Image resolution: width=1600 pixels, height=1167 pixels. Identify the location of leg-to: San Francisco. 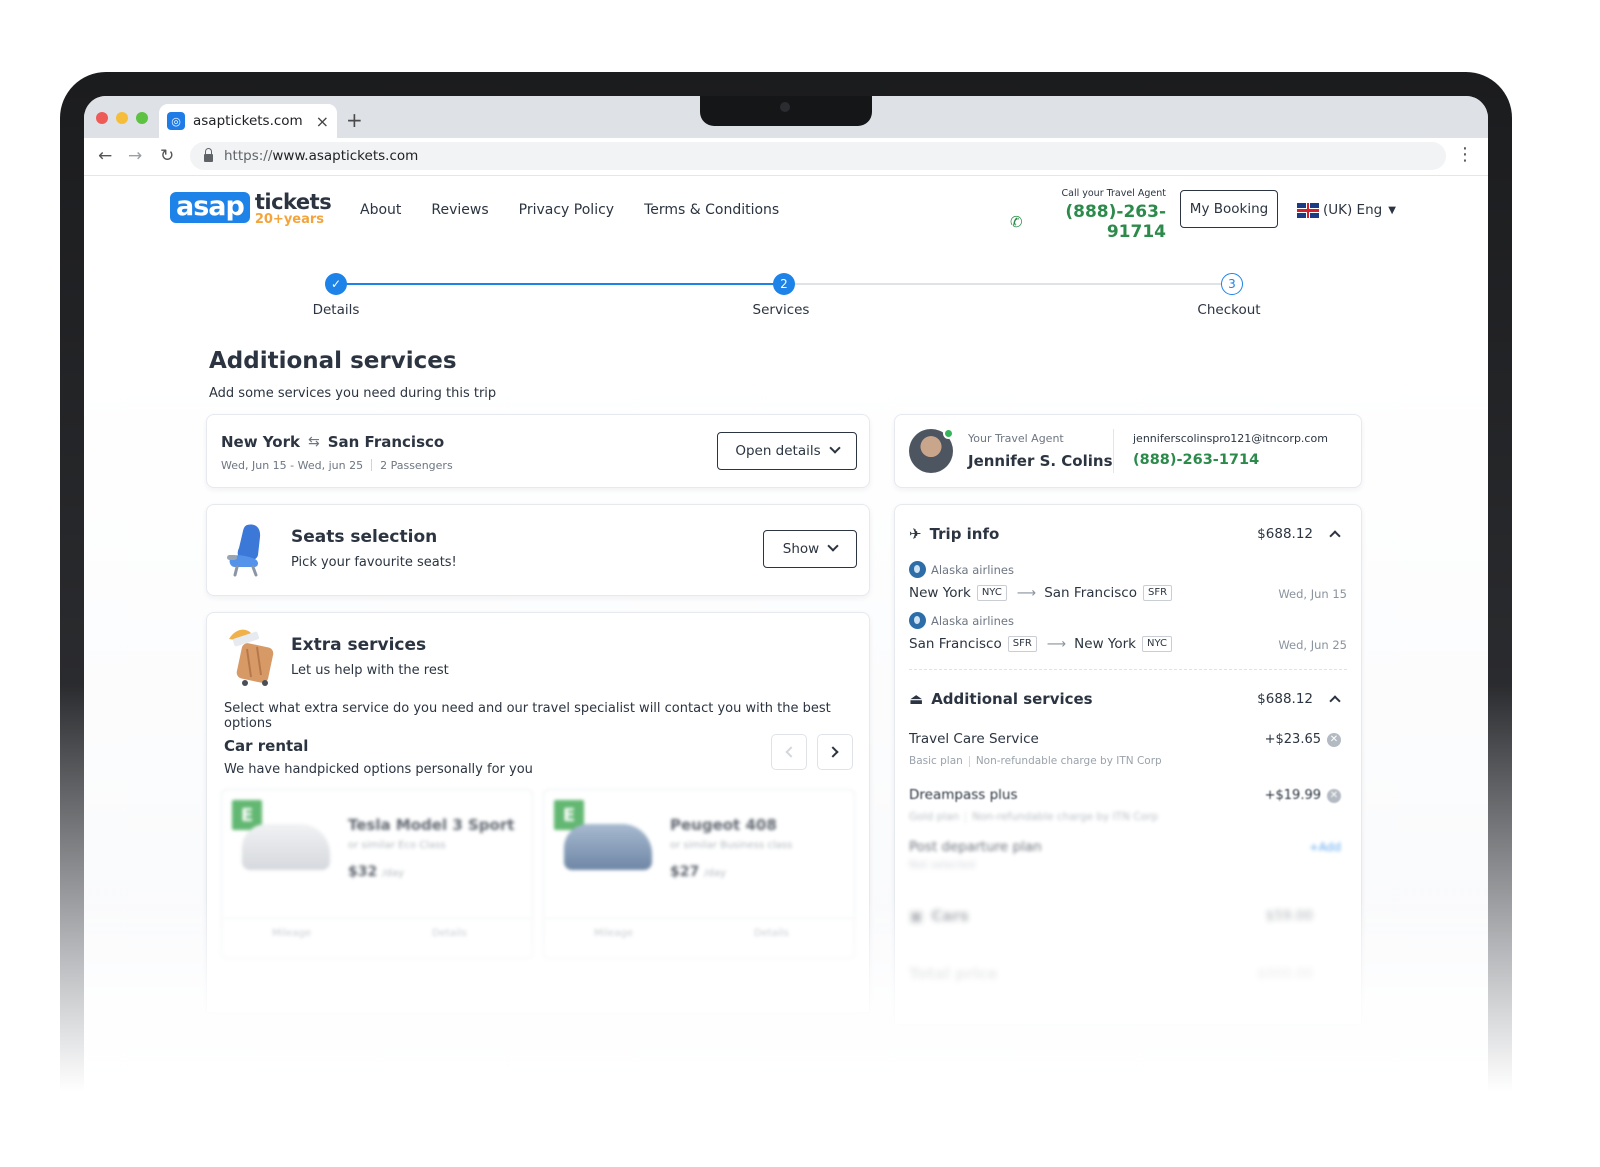
(1090, 593).